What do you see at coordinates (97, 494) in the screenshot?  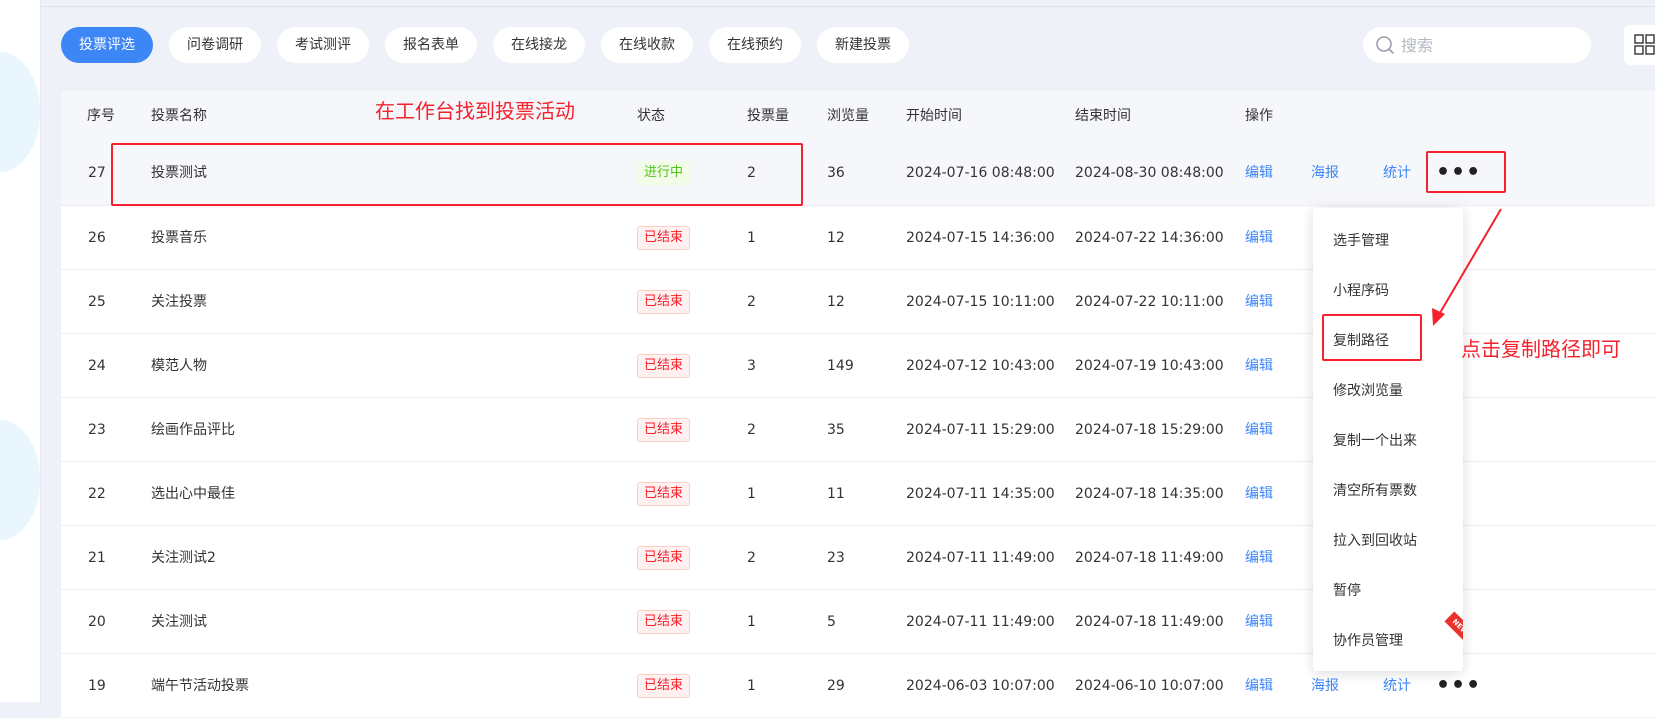 I see `row-id: 22` at bounding box center [97, 494].